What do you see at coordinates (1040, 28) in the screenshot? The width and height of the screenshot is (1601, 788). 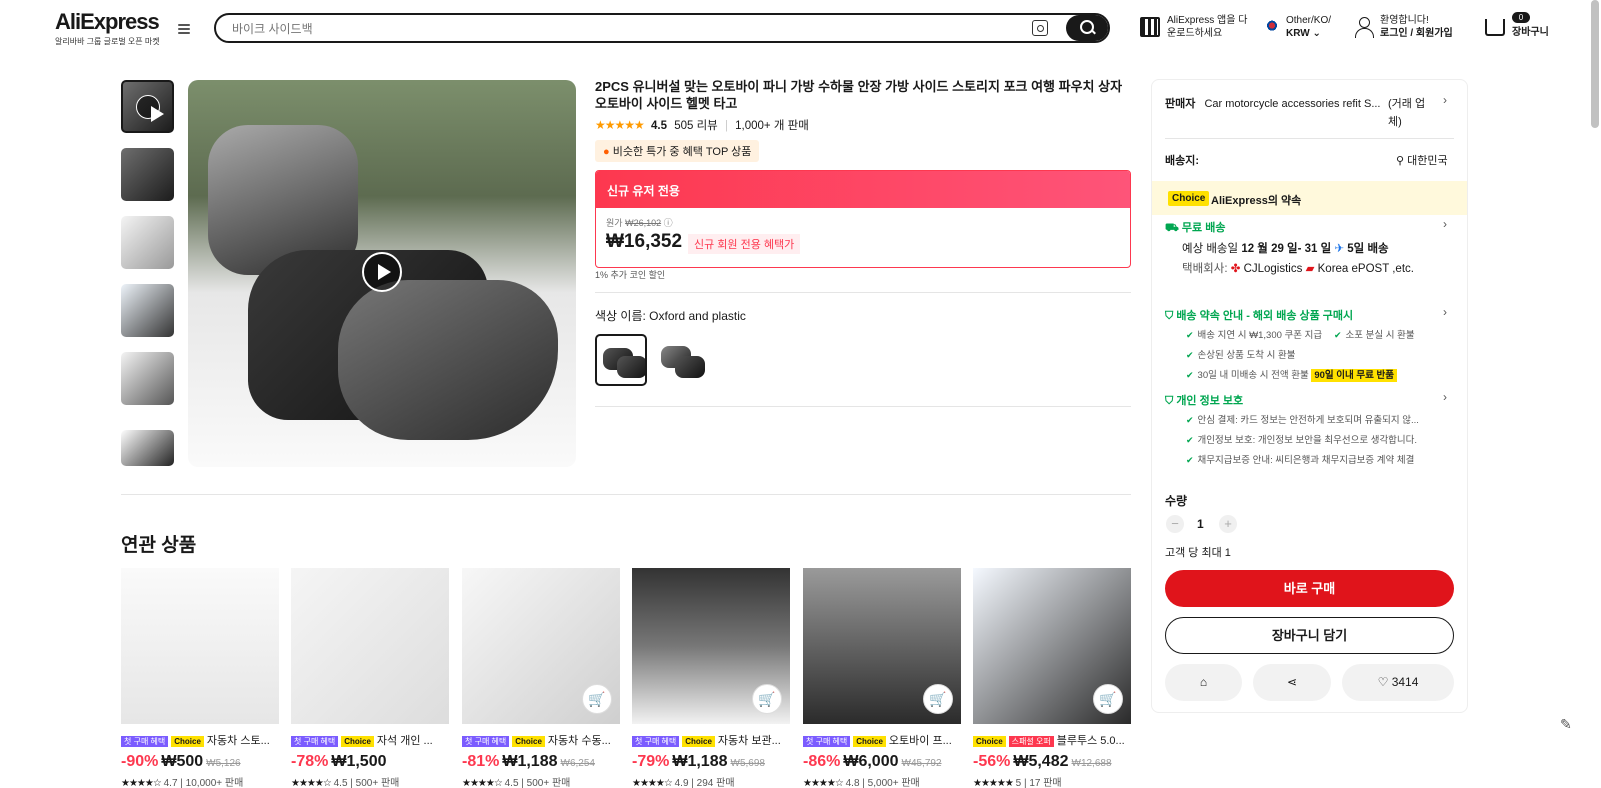 I see `image-search-icon` at bounding box center [1040, 28].